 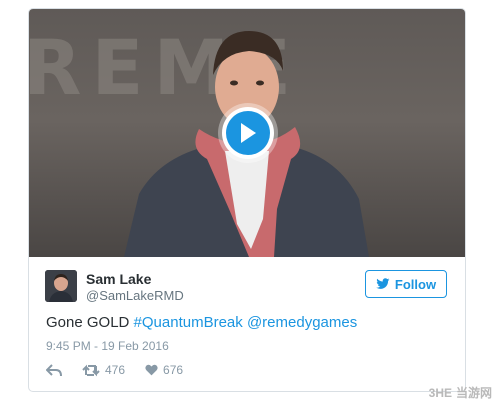 What do you see at coordinates (248, 287) in the screenshot?
I see `tweet-author: Sam Lake @SamLakeRMD Follow` at bounding box center [248, 287].